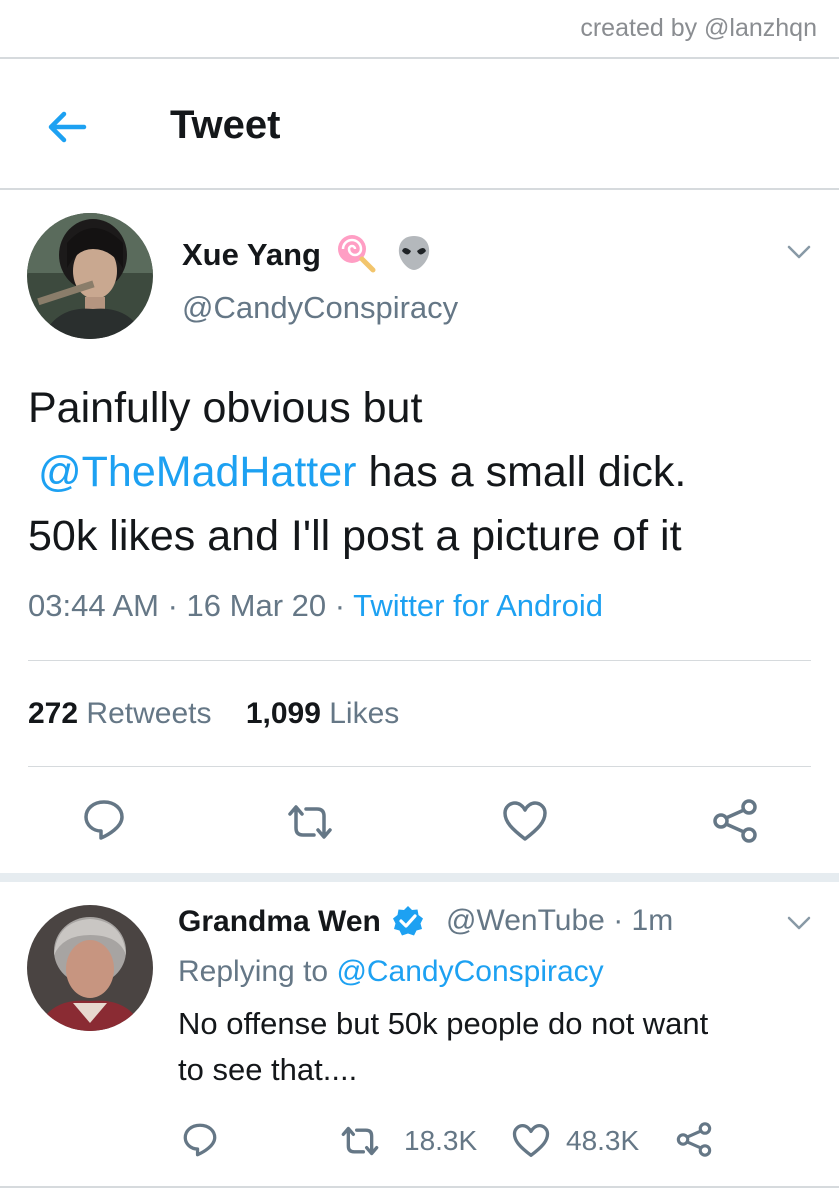 Image resolution: width=839 pixels, height=1200 pixels. I want to click on reply-like-count: 48.3K, so click(603, 1140).